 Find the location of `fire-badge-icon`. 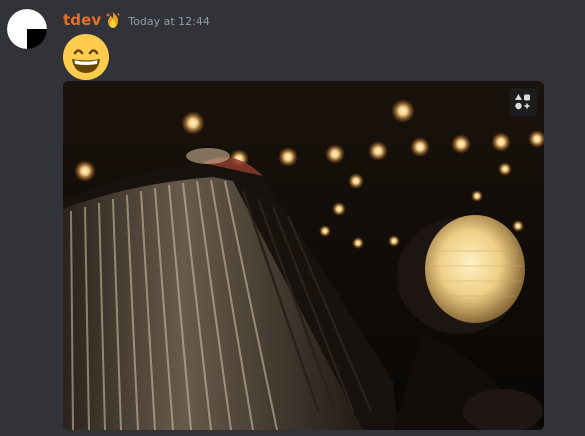

fire-badge-icon is located at coordinates (113, 20).